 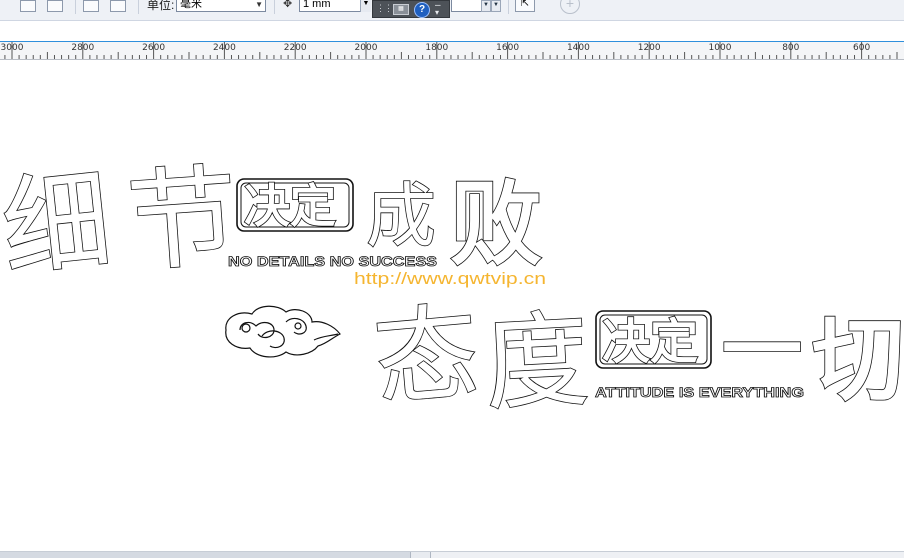 What do you see at coordinates (401, 216) in the screenshot?
I see `char-cheng: 成` at bounding box center [401, 216].